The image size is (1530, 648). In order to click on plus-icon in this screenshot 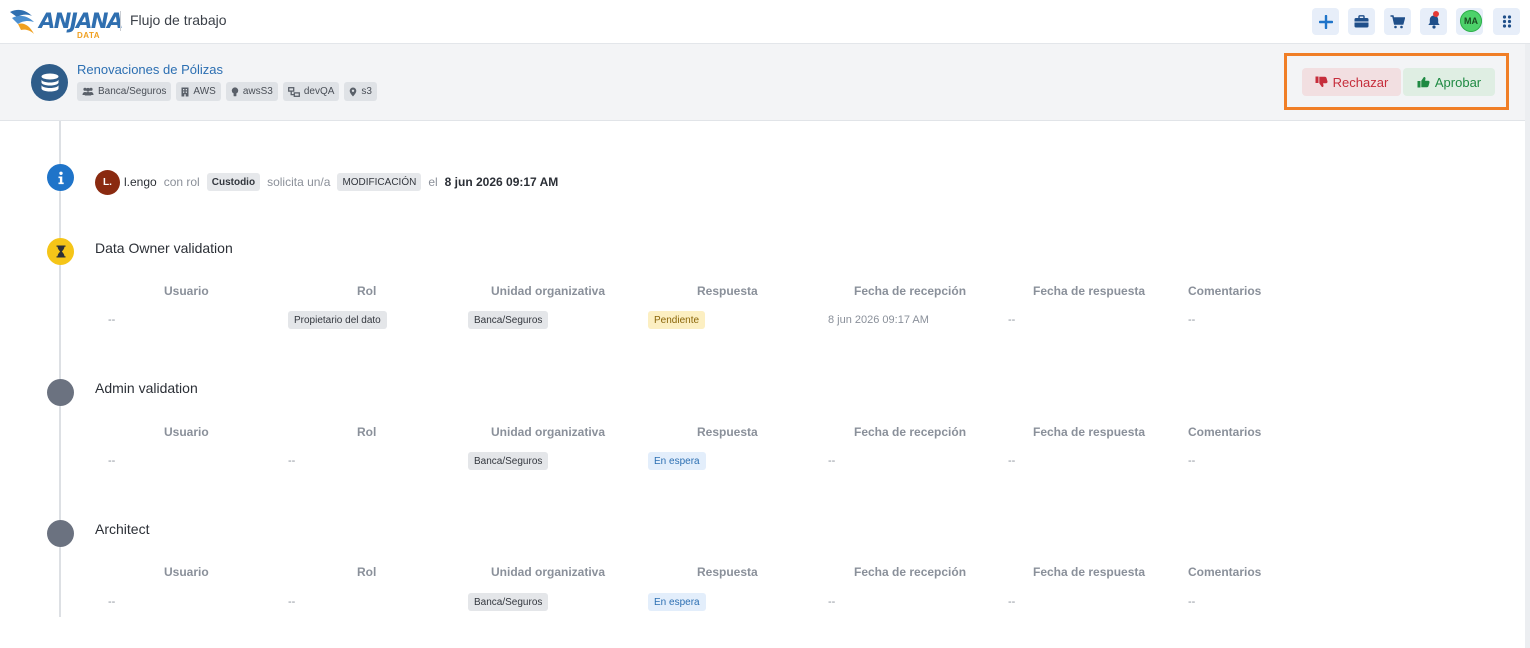, I will do `click(1325, 21)`.